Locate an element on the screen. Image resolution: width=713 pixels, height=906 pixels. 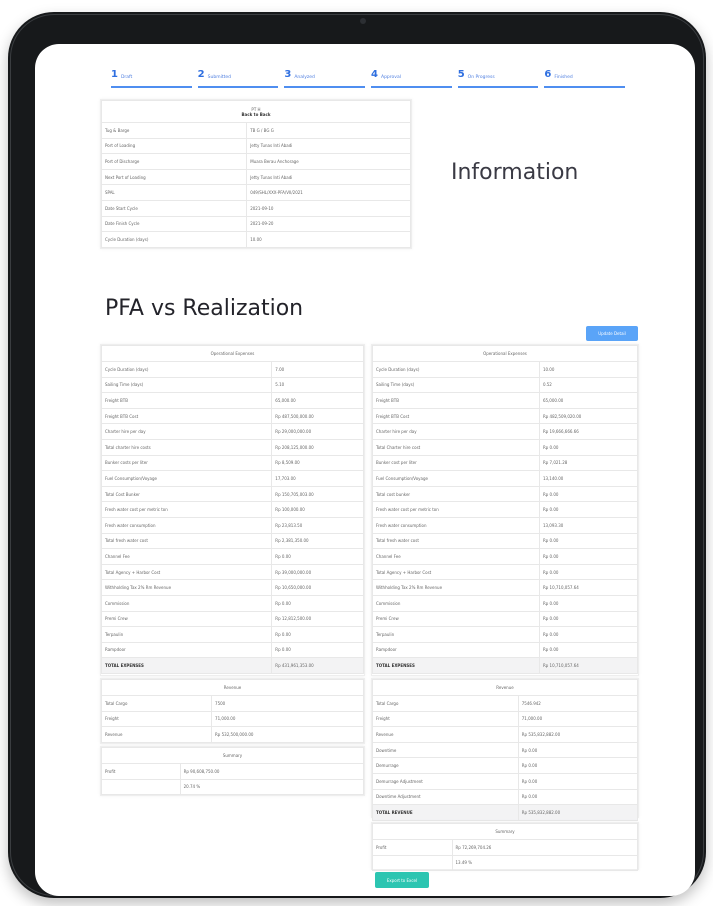
row-value: Rp 10,710,057.64 is located at coordinates (588, 665).